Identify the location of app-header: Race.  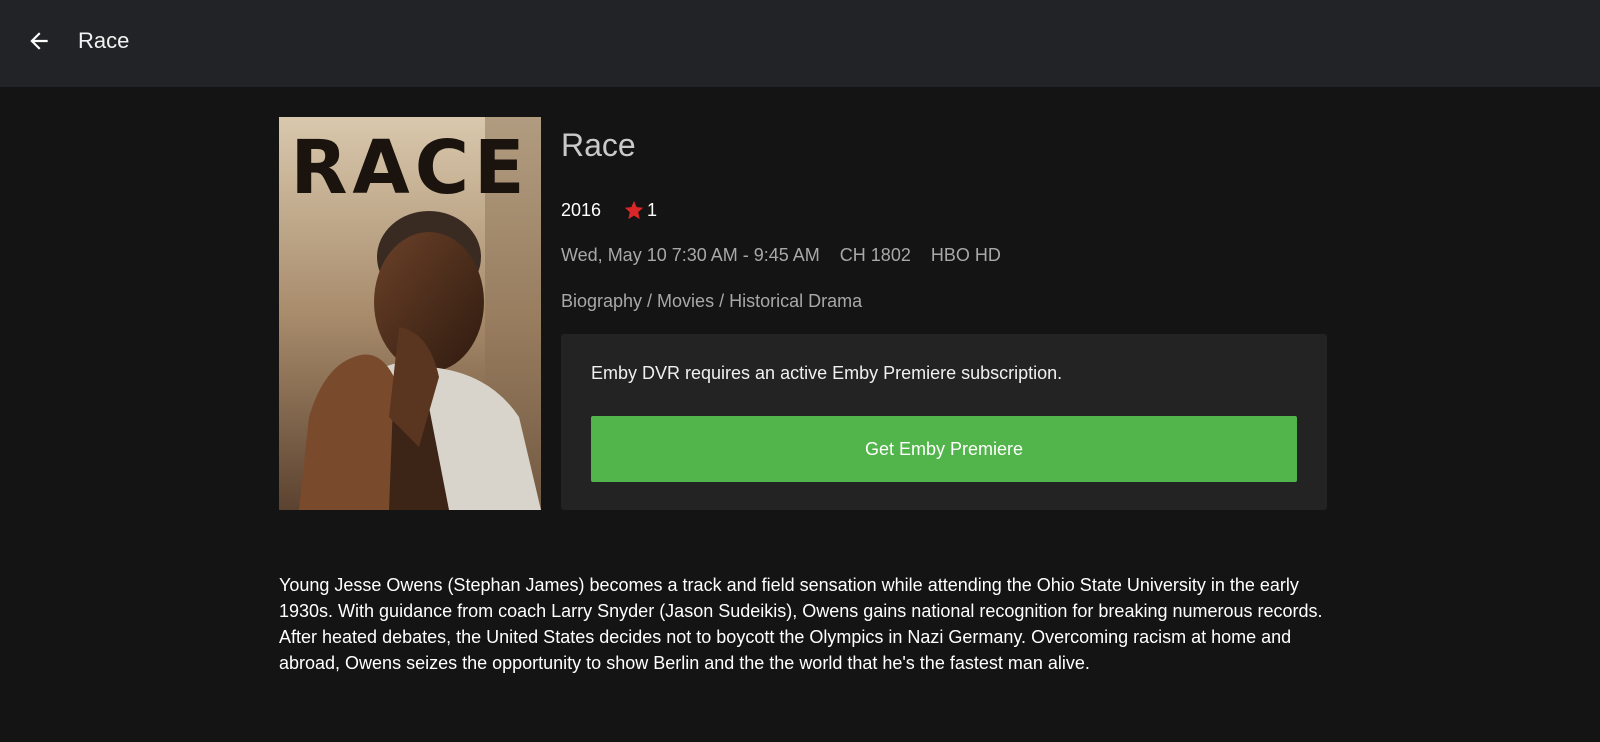
(800, 43).